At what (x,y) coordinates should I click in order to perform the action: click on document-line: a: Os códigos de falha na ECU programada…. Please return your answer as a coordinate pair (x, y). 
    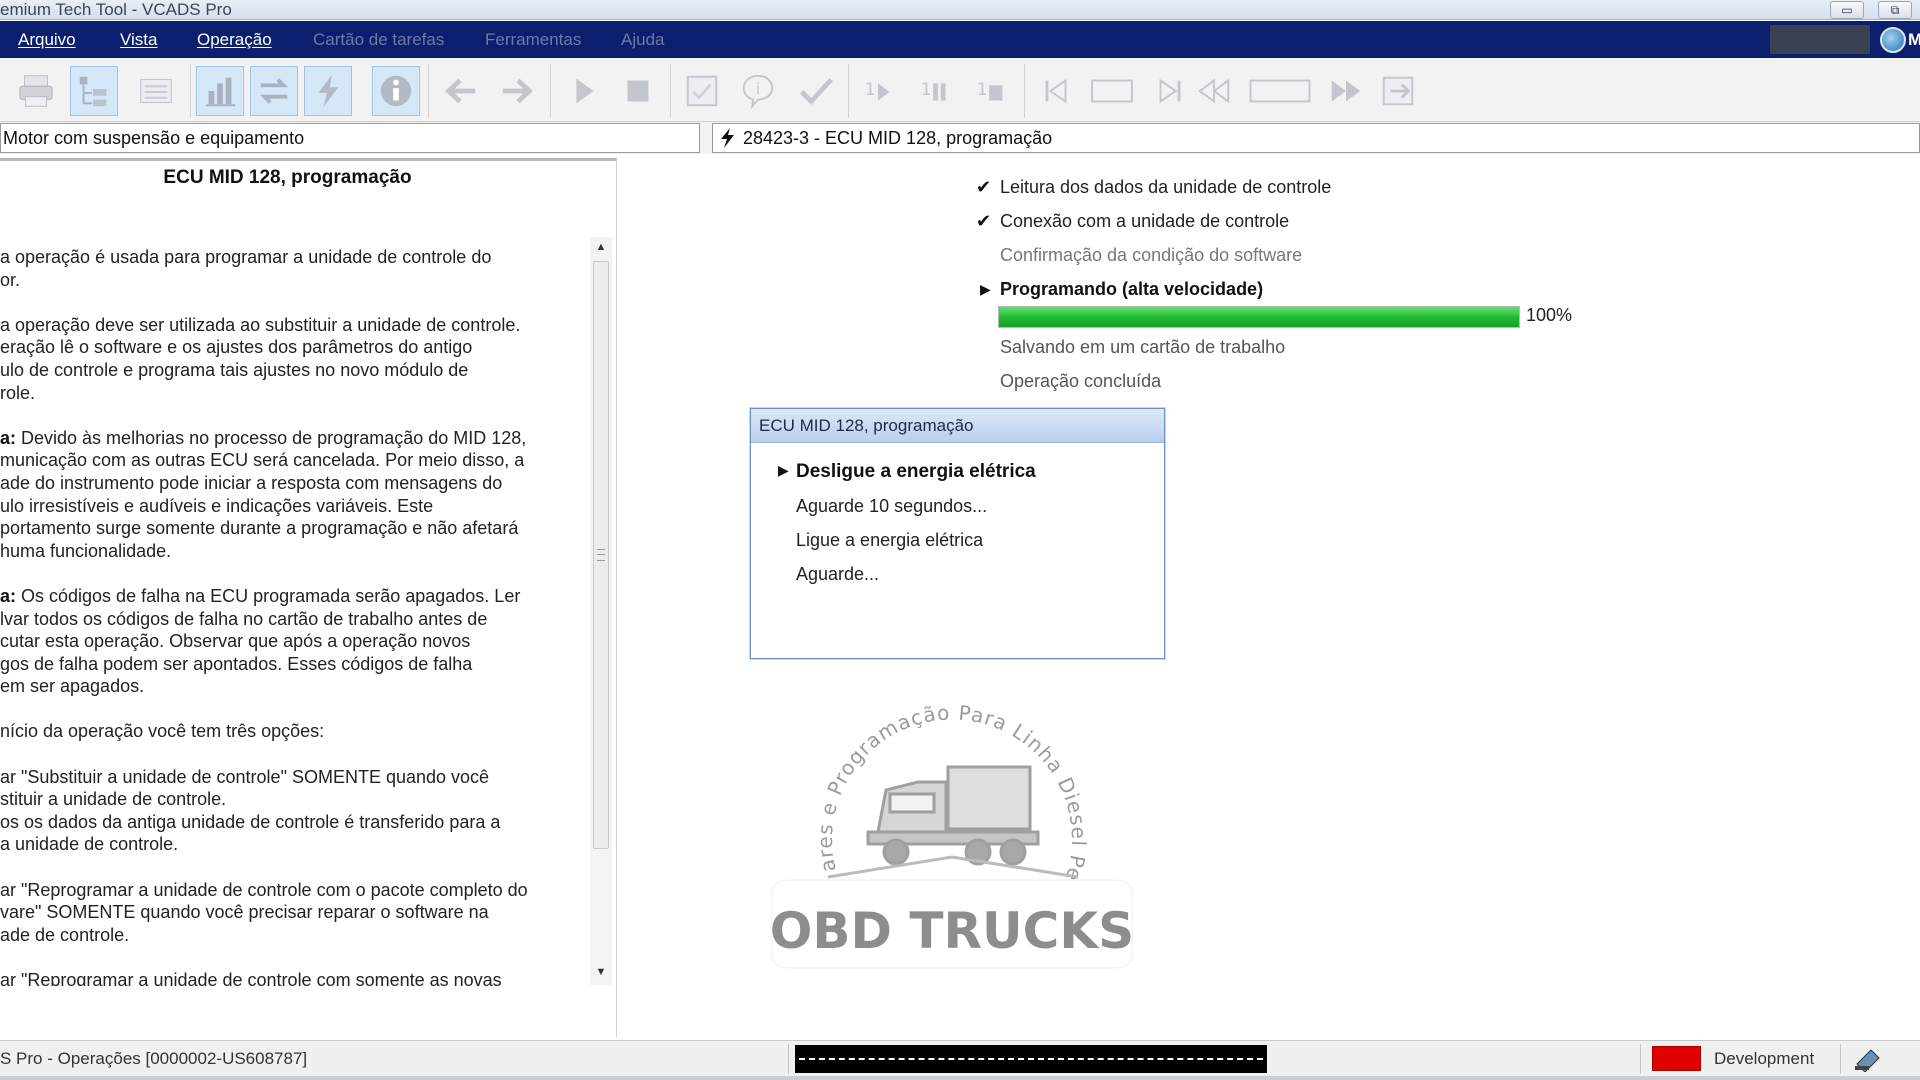
    Looking at the image, I should click on (260, 595).